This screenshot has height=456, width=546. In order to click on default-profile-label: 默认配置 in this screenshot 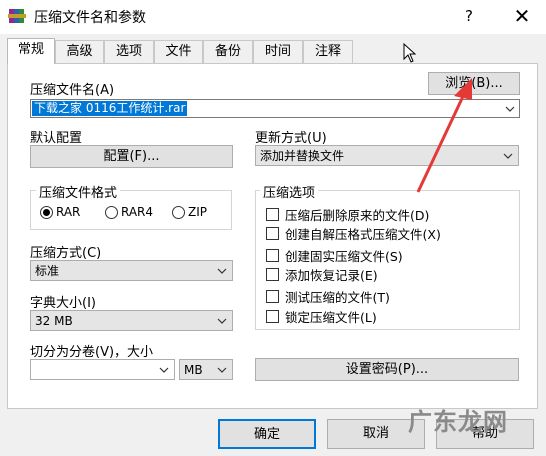, I will do `click(56, 138)`.